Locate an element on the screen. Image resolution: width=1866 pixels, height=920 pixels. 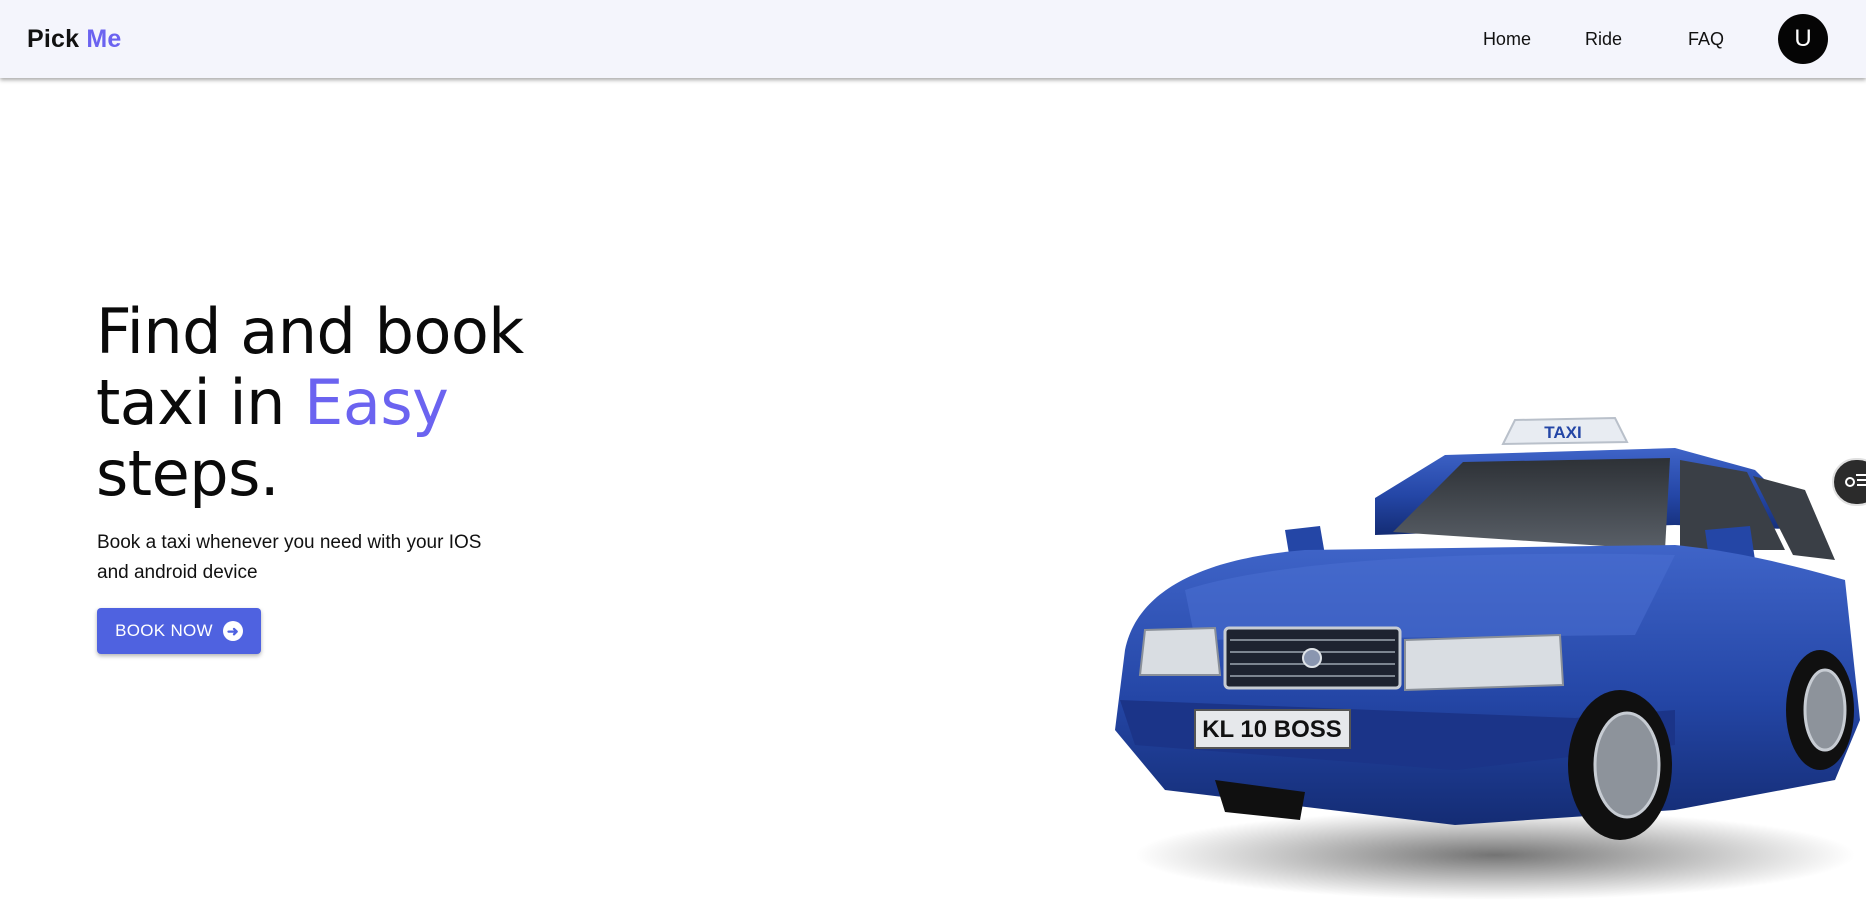
car-right-headlight is located at coordinates (1484, 662).